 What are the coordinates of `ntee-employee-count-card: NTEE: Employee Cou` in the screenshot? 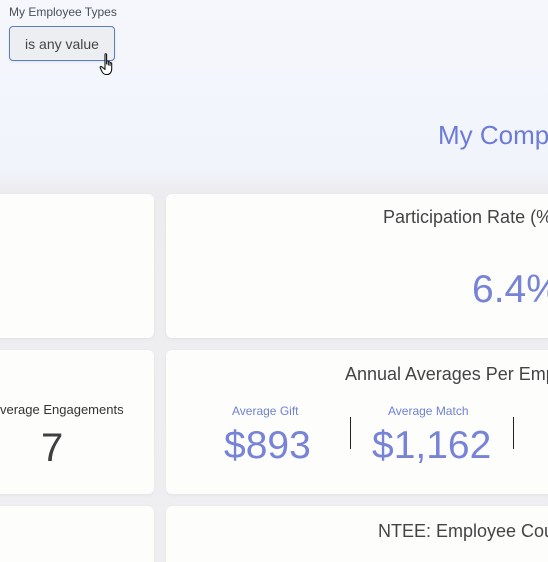 It's located at (357, 534).